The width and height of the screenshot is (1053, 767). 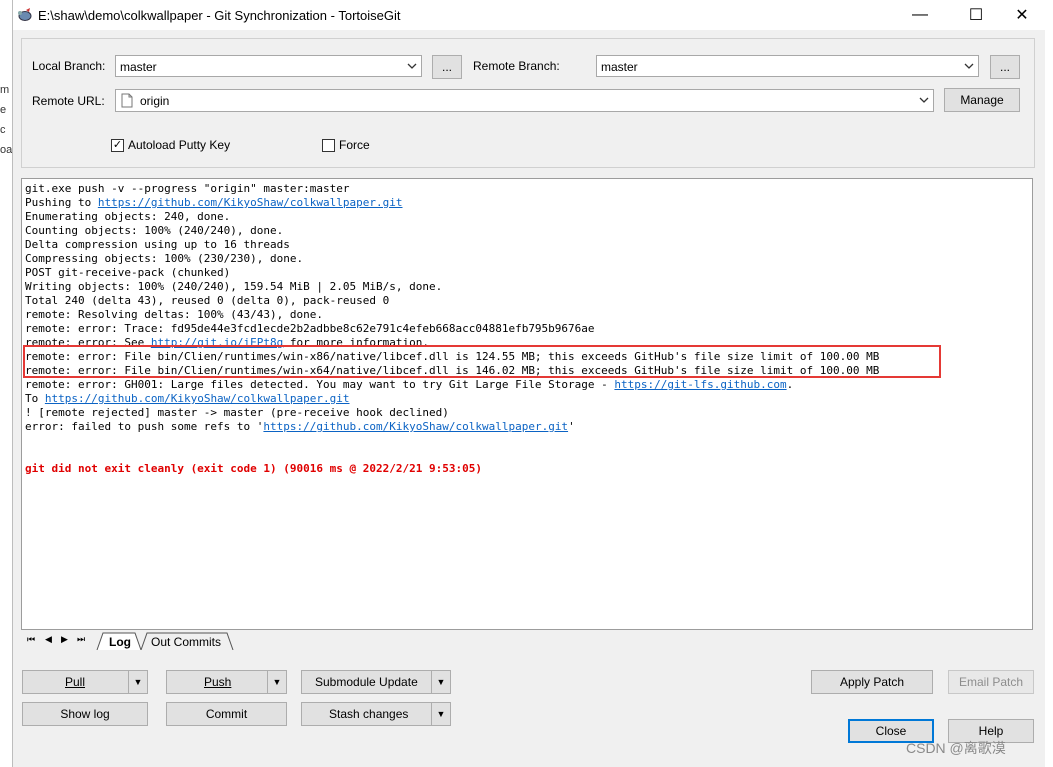 What do you see at coordinates (440, 714) in the screenshot?
I see `stash-changes-dropdown-icon: ▼` at bounding box center [440, 714].